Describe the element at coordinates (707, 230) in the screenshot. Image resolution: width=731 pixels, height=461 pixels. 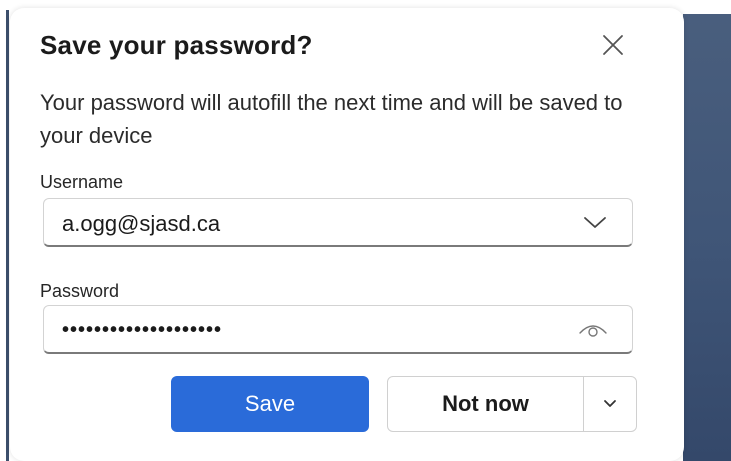
I see `background-window` at that location.